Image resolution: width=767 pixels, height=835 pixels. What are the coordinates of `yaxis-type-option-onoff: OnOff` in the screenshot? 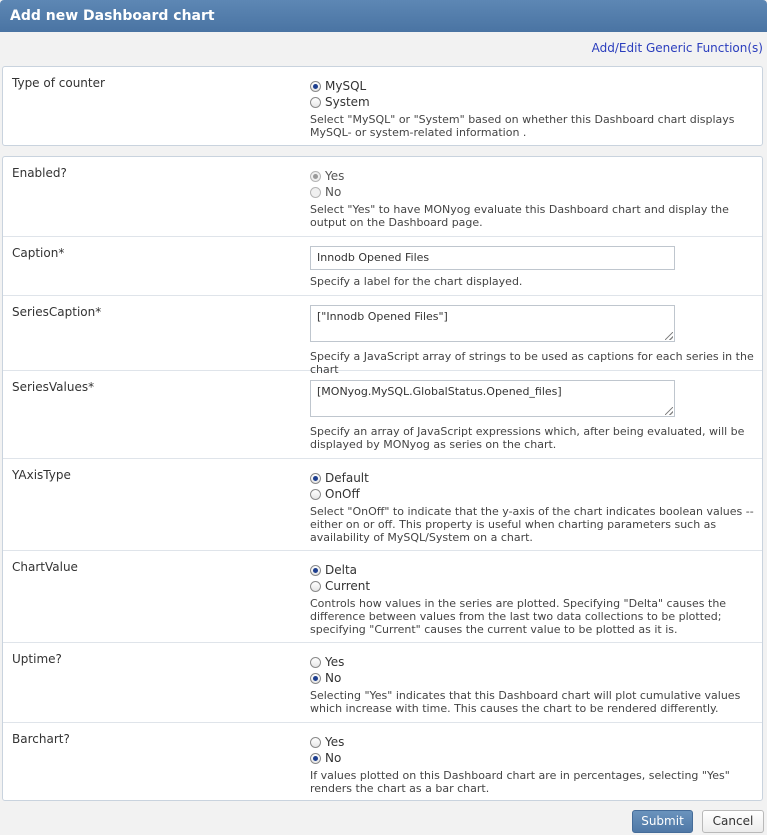 It's located at (534, 494).